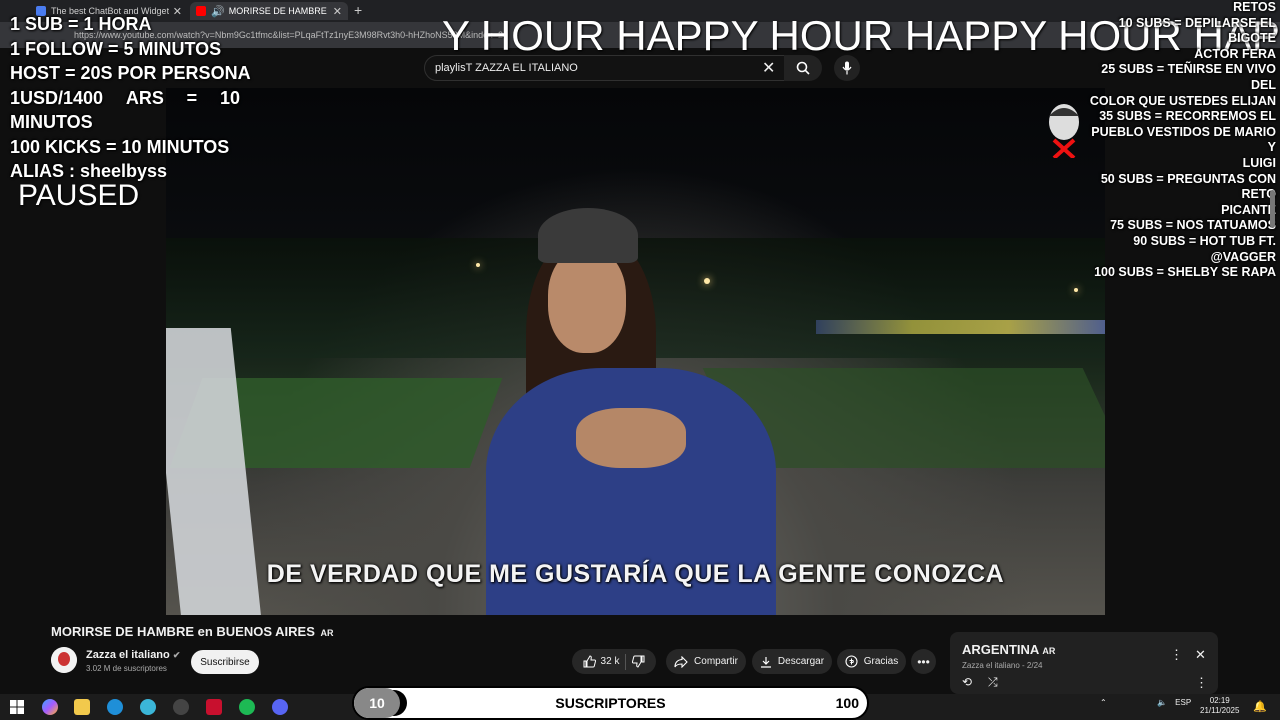 This screenshot has height=720, width=1280. I want to click on close-playlist-icon: ✕, so click(1200, 655).